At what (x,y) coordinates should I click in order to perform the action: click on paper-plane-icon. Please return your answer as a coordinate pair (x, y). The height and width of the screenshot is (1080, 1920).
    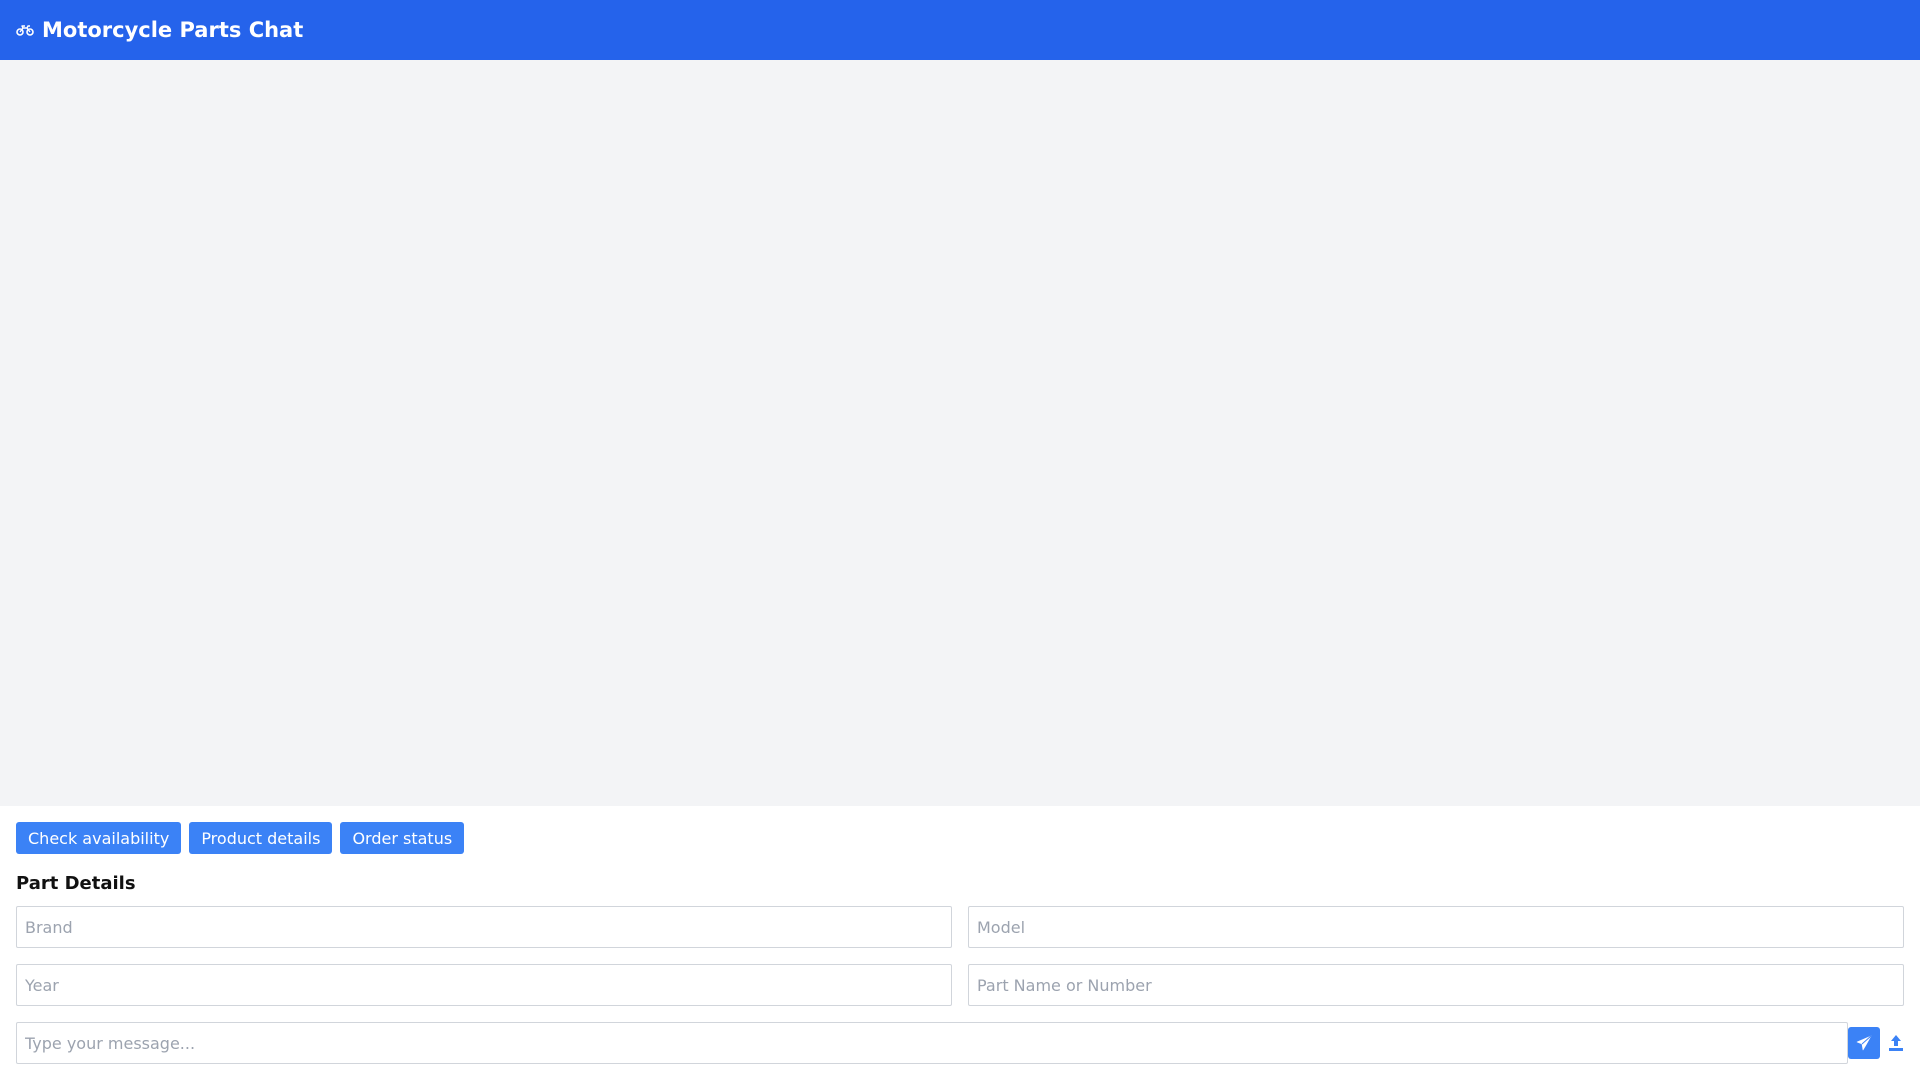
    Looking at the image, I should click on (1864, 1043).